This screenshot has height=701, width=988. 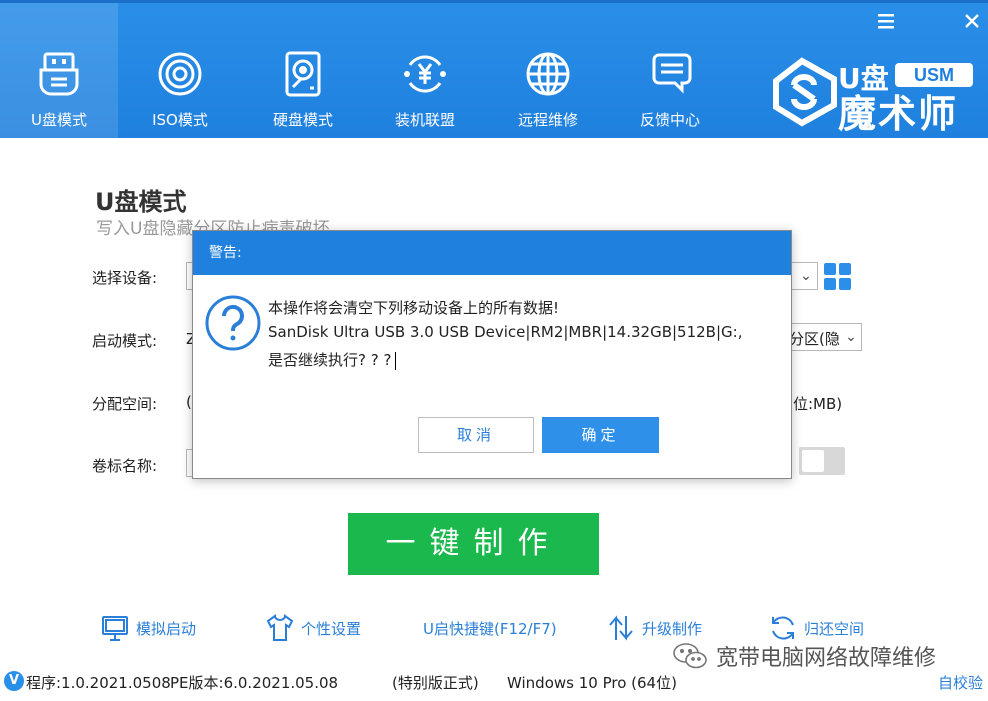 What do you see at coordinates (59, 74) in the screenshot?
I see `usb-drive-icon` at bounding box center [59, 74].